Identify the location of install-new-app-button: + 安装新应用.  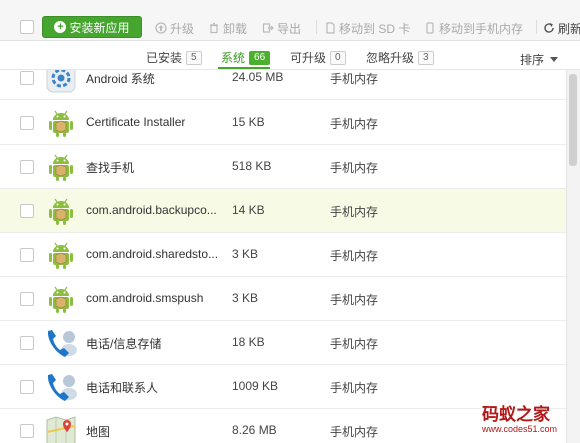
(92, 27).